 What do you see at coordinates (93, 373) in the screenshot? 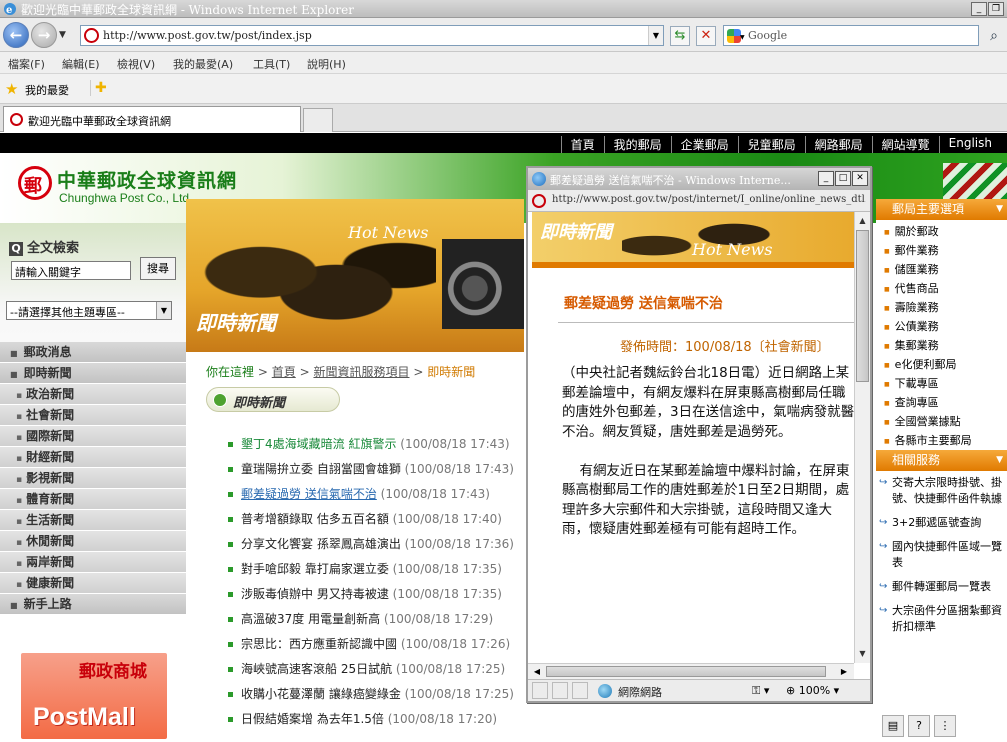
I see `side-menu-item: 即時新聞` at bounding box center [93, 373].